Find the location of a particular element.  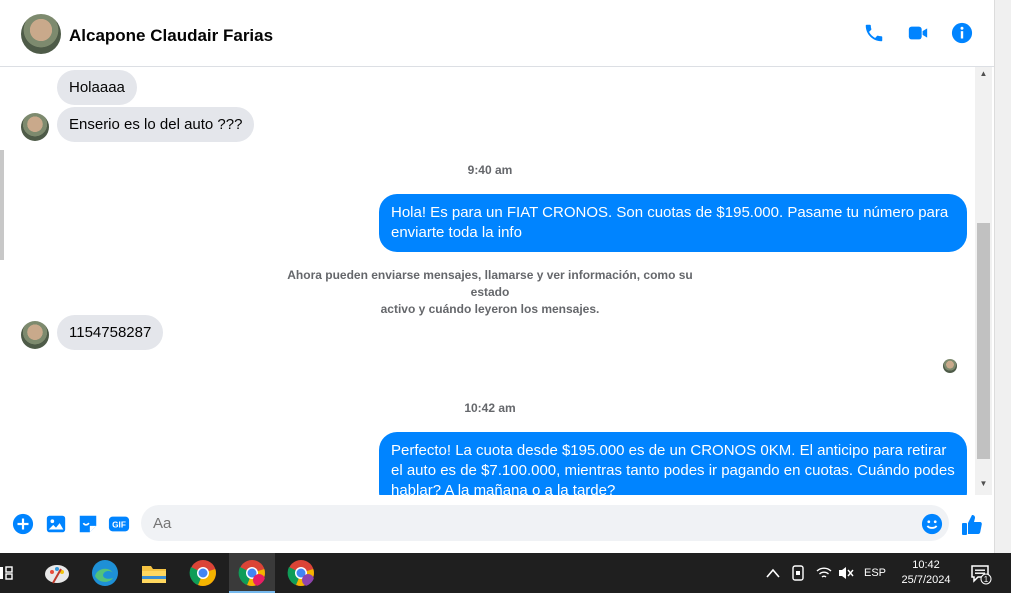

window-left-edge is located at coordinates (2, 205).